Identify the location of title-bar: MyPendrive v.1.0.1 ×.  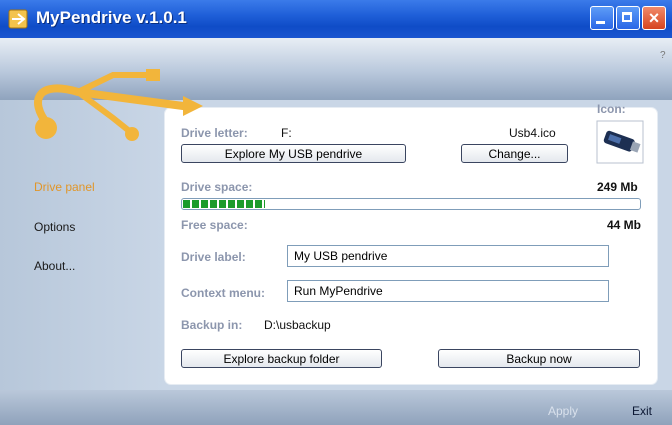
(336, 19).